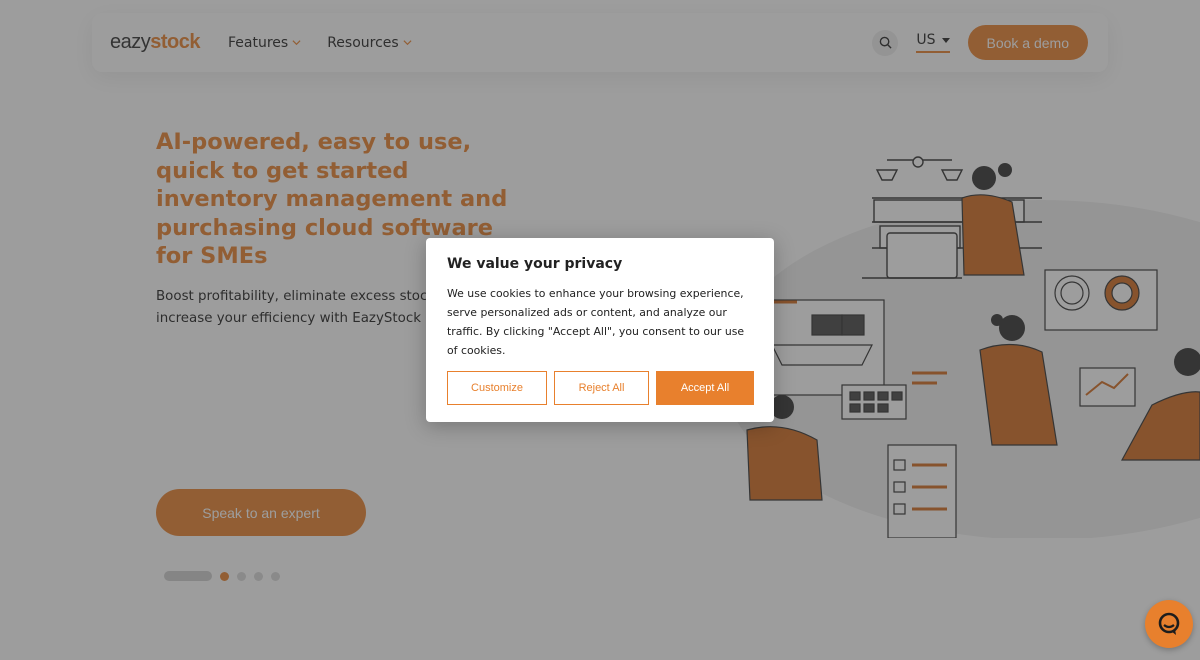 Image resolution: width=1200 pixels, height=660 pixels. I want to click on reject-all-button: Reject All, so click(601, 388).